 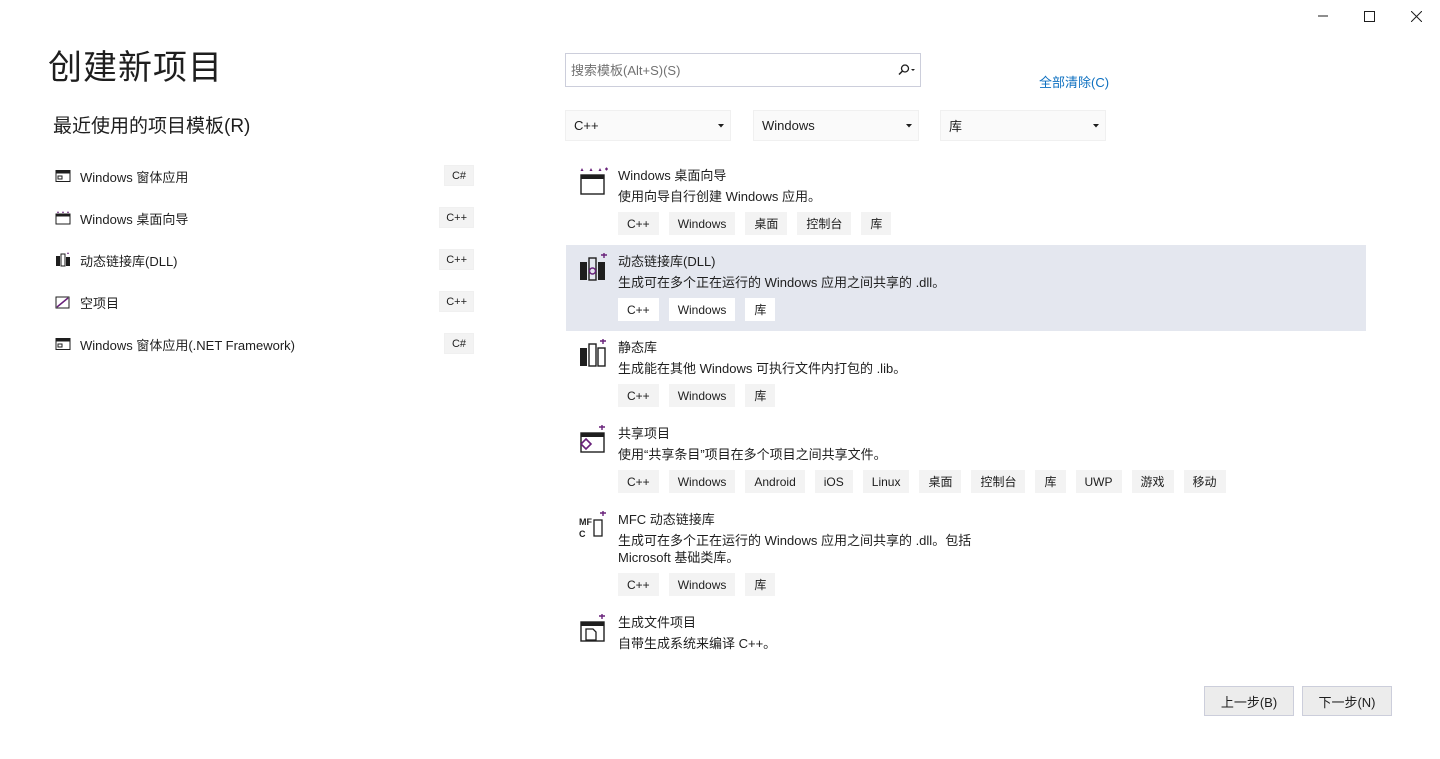 What do you see at coordinates (593, 439) in the screenshot?
I see `shared-project-icon` at bounding box center [593, 439].